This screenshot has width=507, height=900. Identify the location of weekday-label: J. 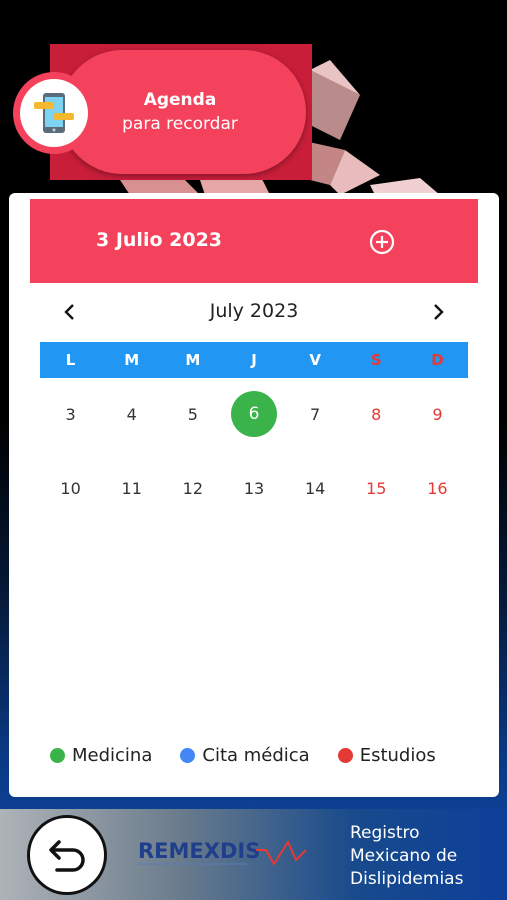
(254, 360).